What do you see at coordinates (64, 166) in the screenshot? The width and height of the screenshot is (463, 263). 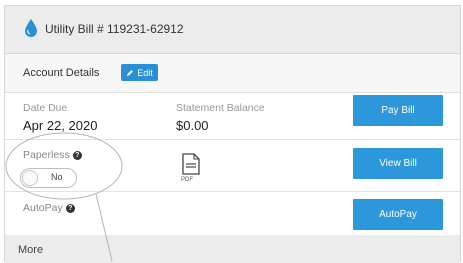 I see `callout-circle` at bounding box center [64, 166].